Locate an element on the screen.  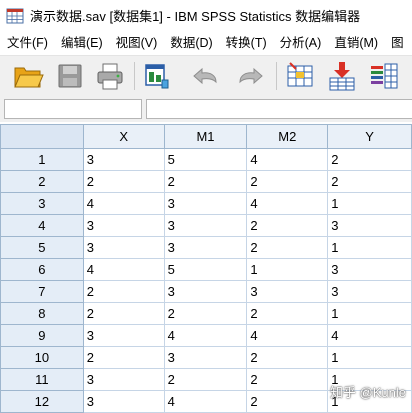
cell-editor-bar is located at coordinates (206, 109).